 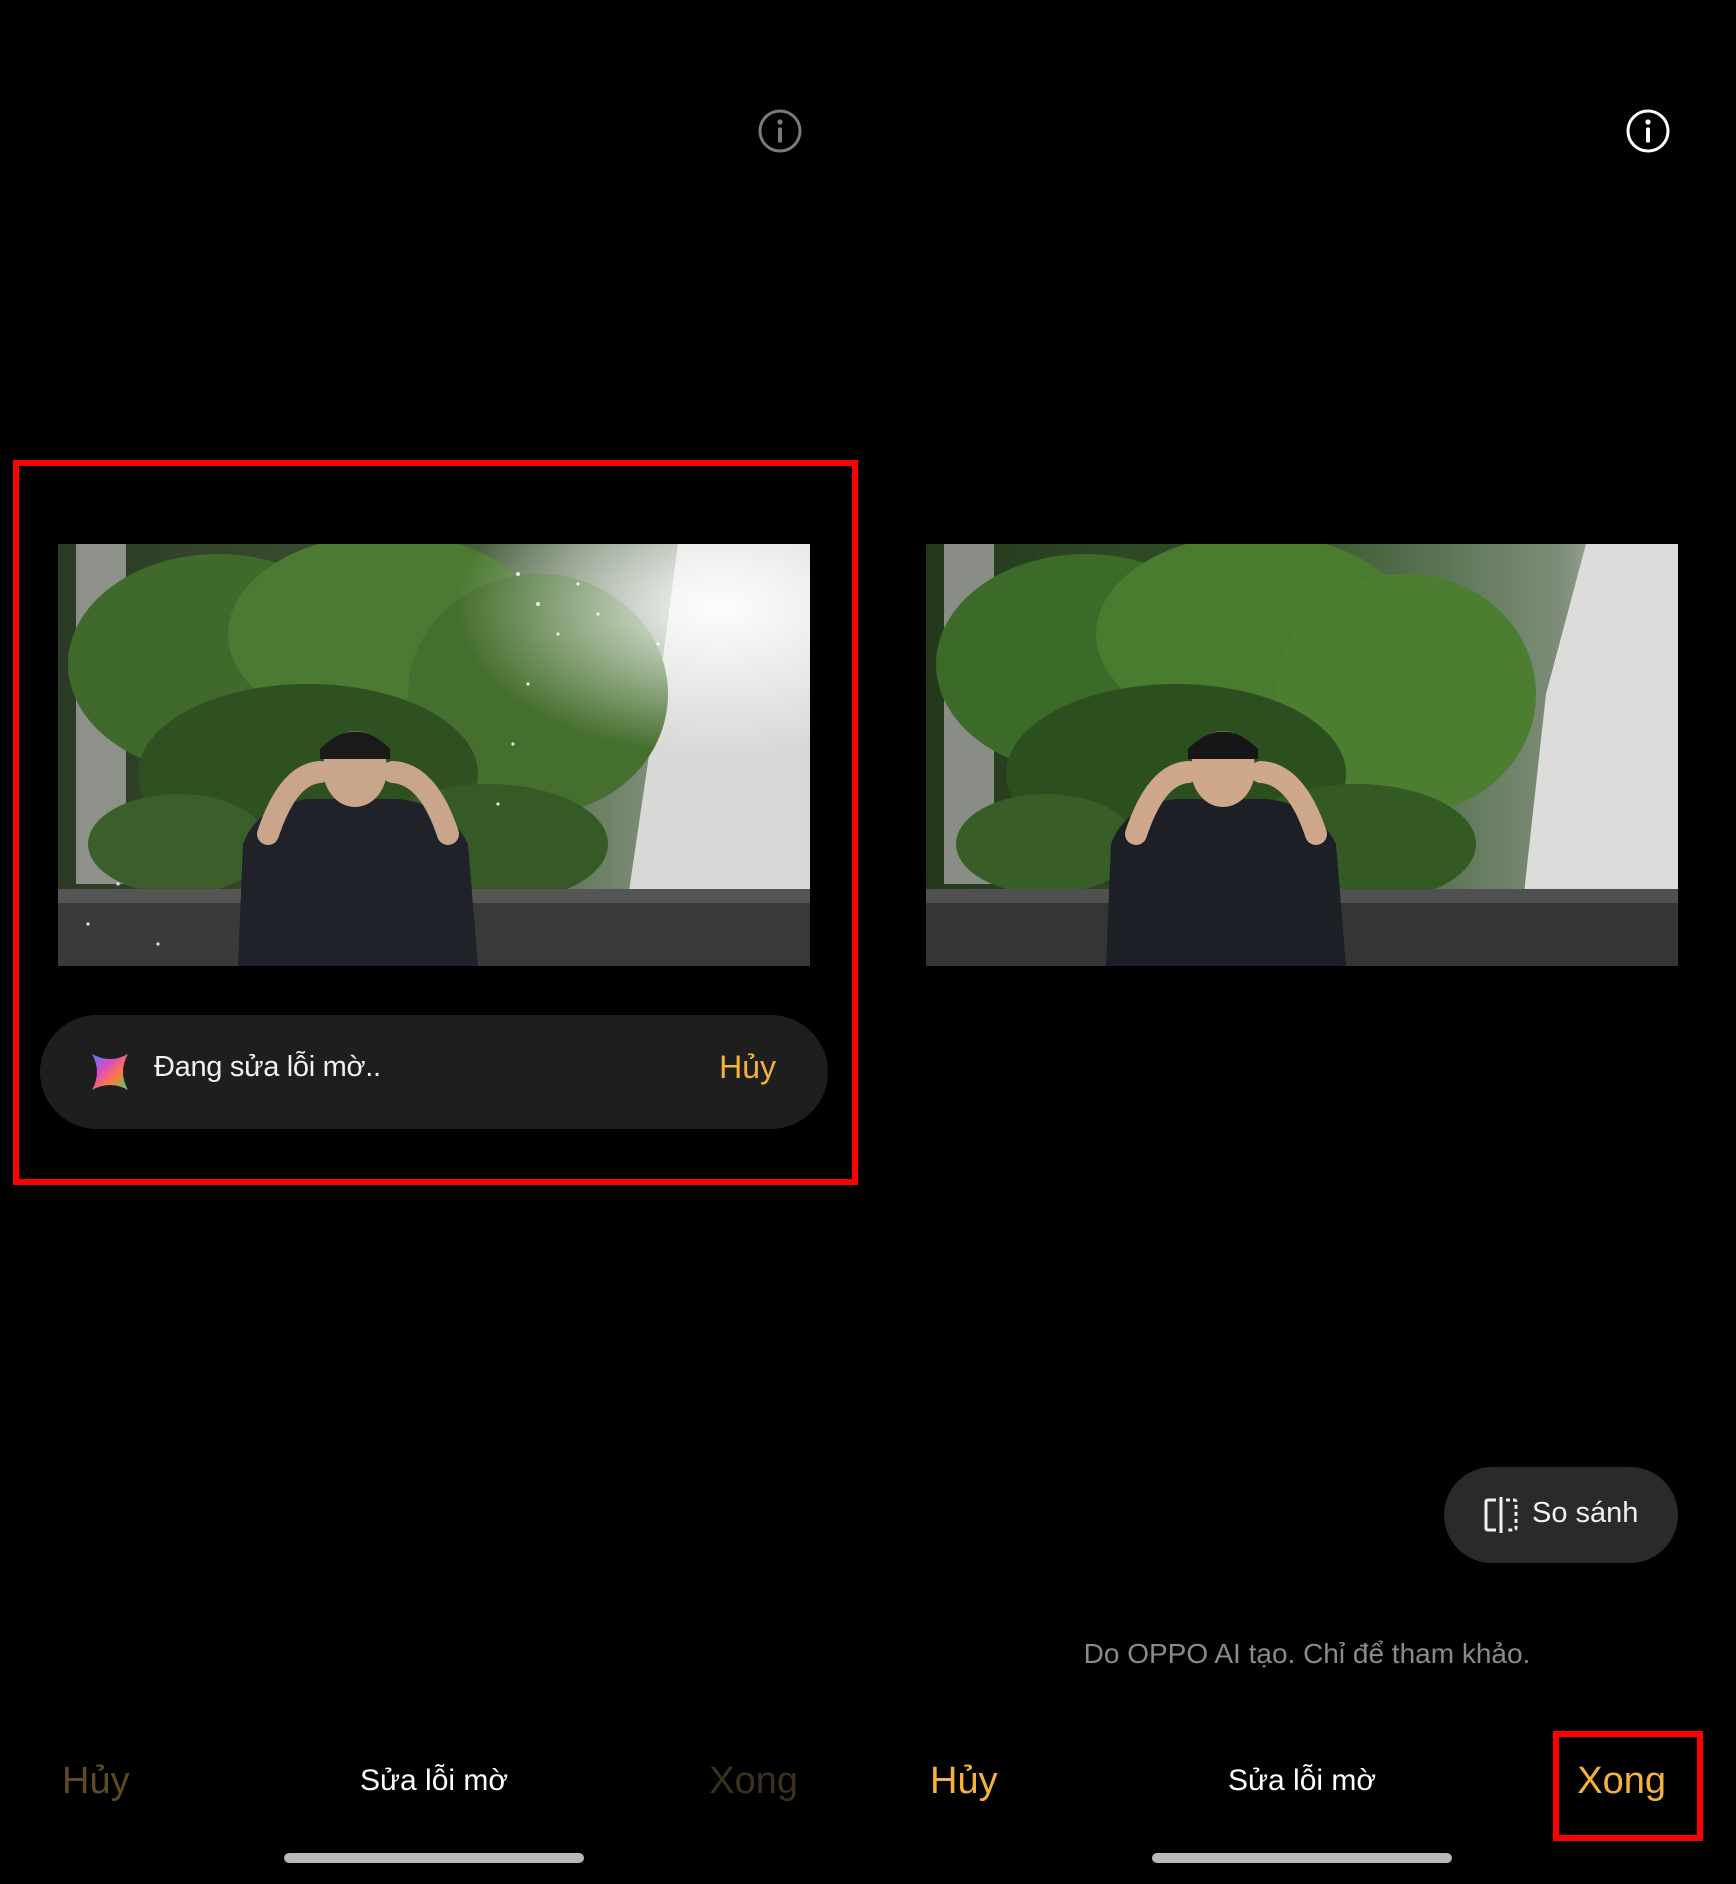 What do you see at coordinates (1501, 1515) in the screenshot?
I see `compare-icon` at bounding box center [1501, 1515].